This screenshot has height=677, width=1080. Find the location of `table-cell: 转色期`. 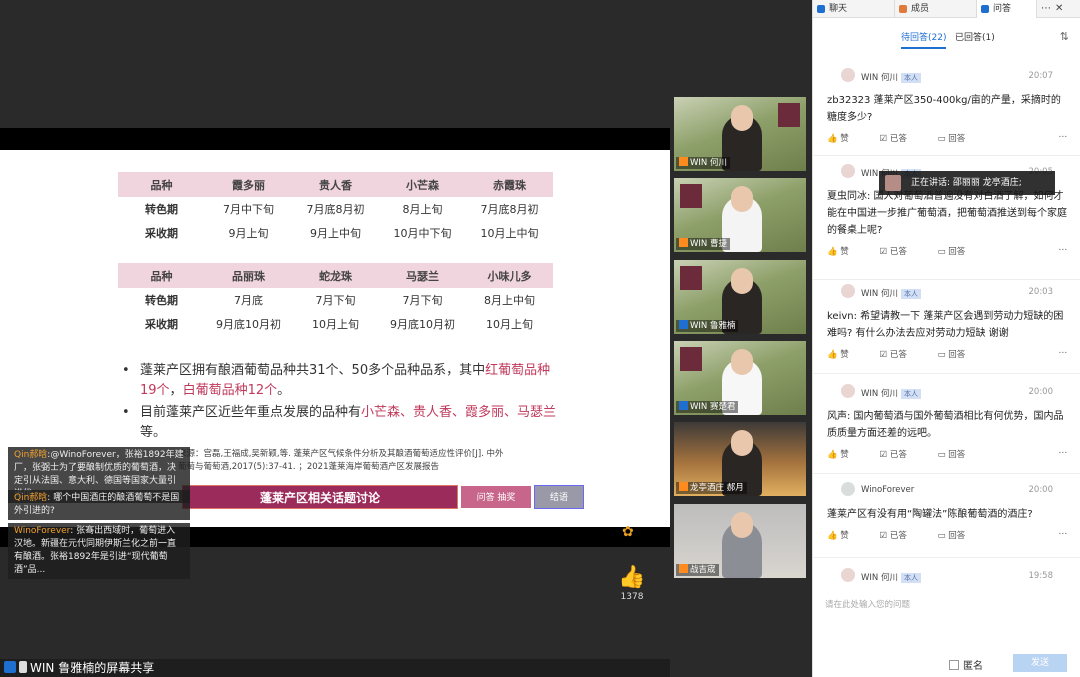

table-cell: 转色期 is located at coordinates (161, 209).